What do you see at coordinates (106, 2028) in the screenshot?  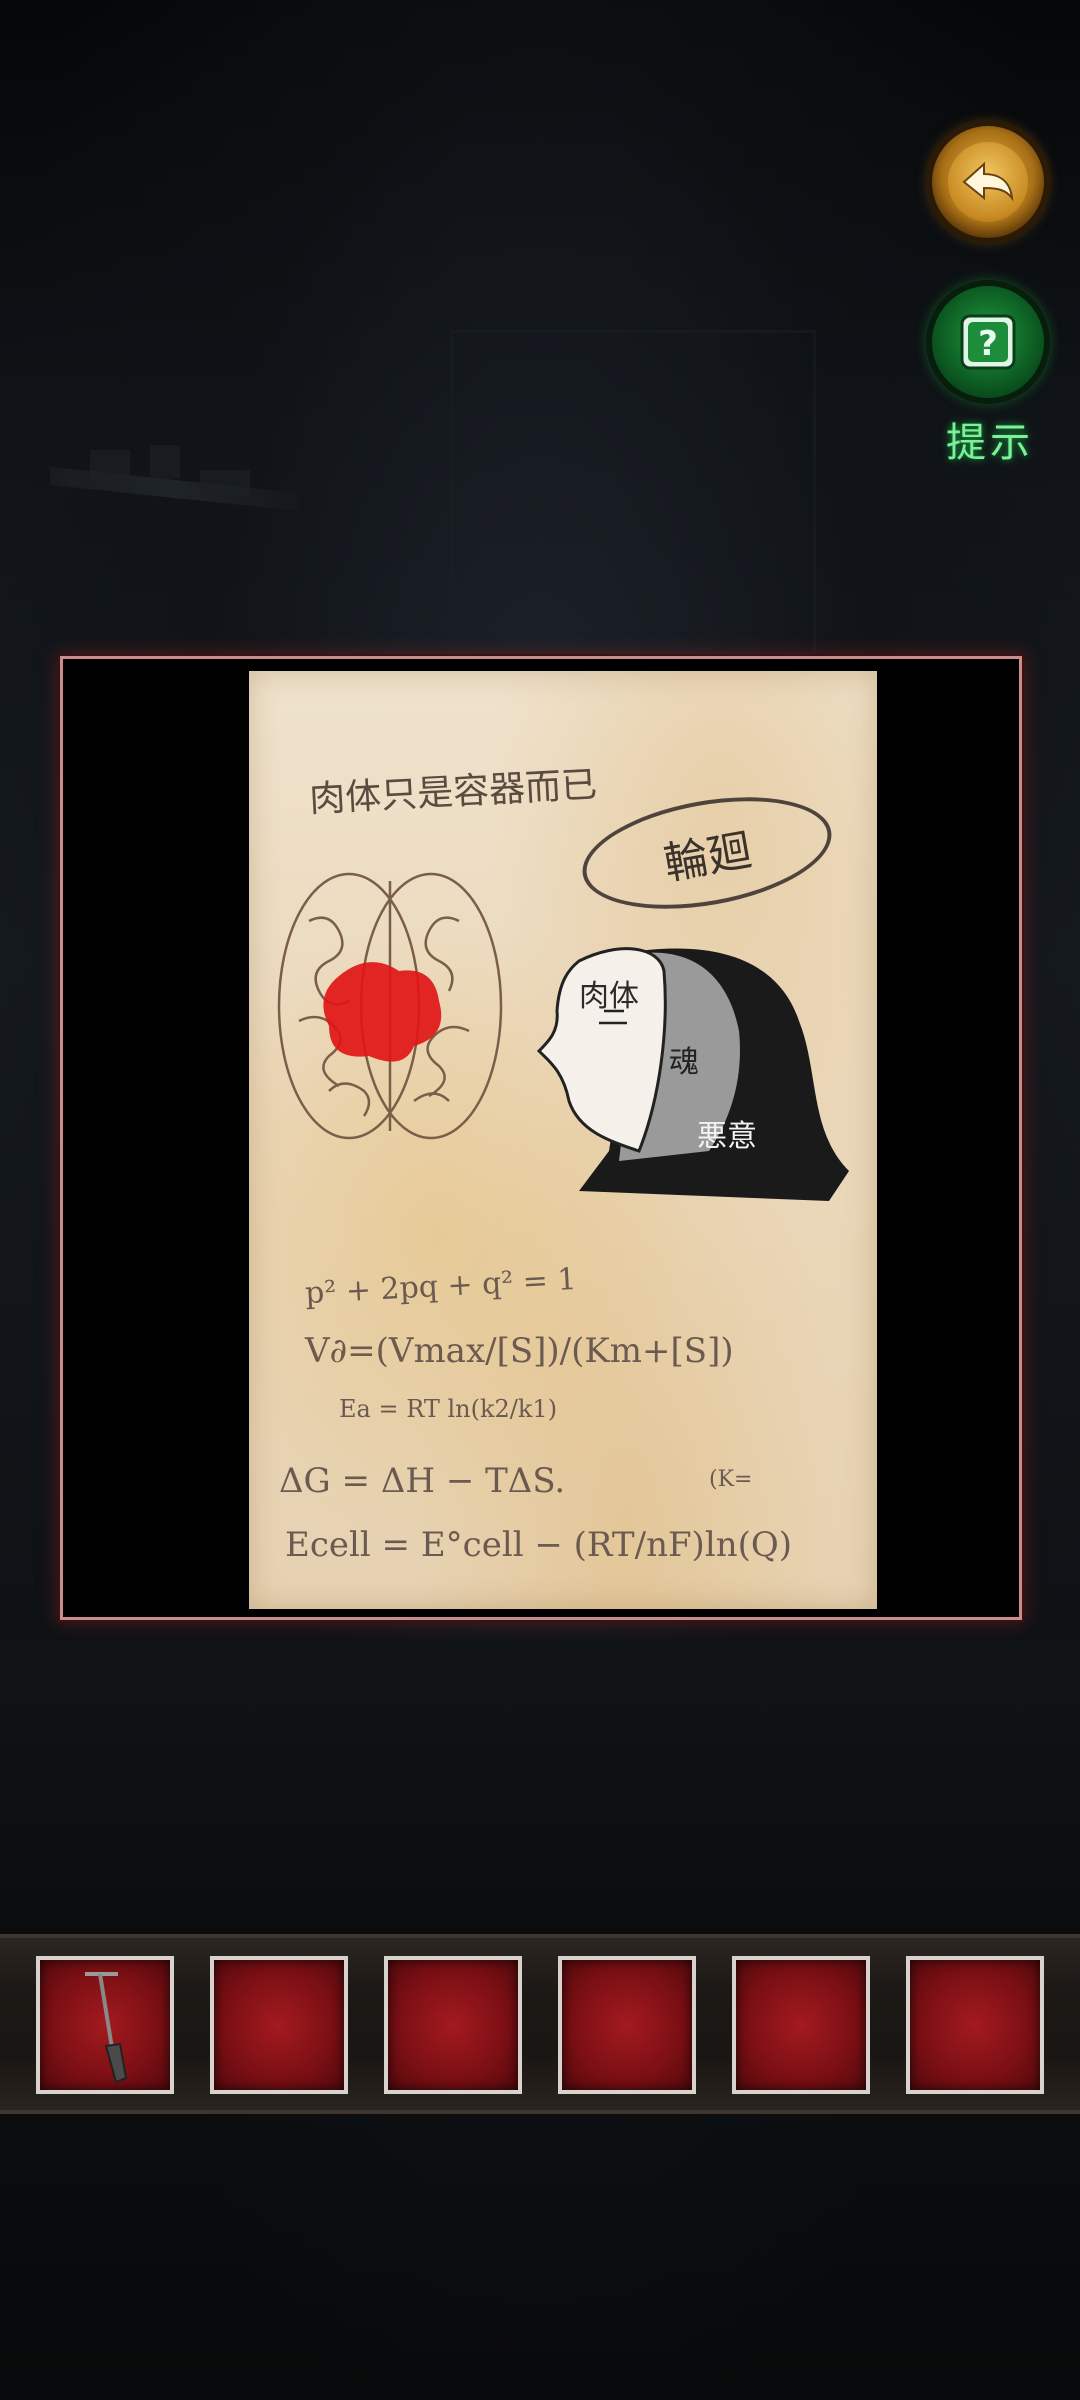 I see `shovel-icon` at bounding box center [106, 2028].